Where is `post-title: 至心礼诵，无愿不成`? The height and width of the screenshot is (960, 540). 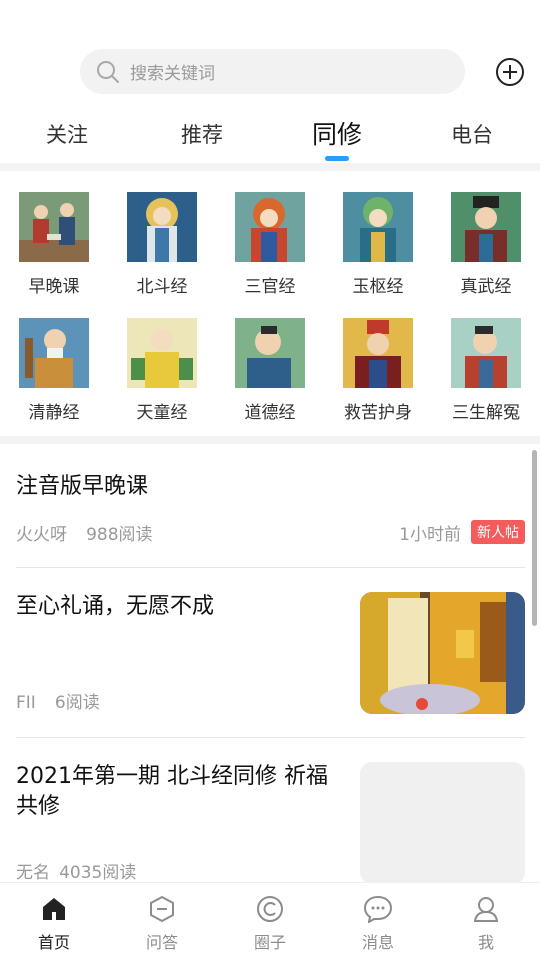 post-title: 至心礼诵，无愿不成 is located at coordinates (115, 606).